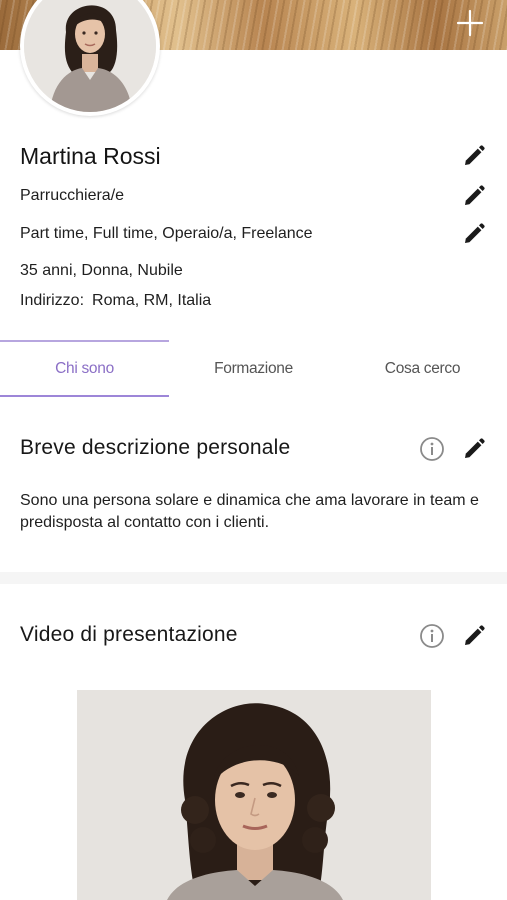 The image size is (507, 900). I want to click on avatar, so click(90, 58).